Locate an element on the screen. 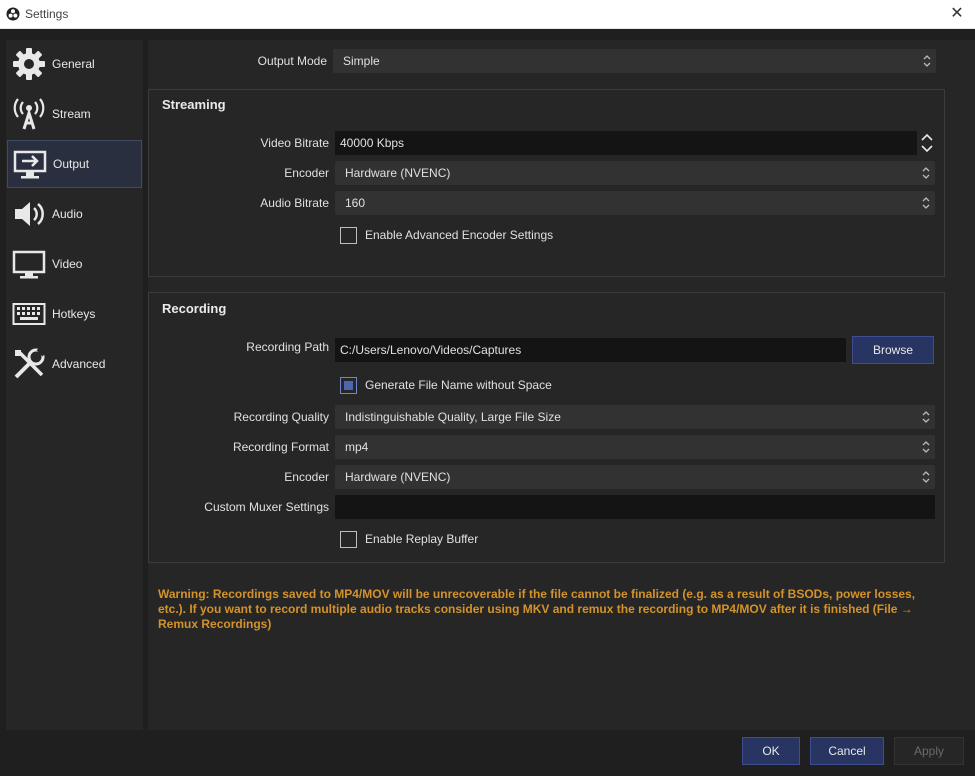 This screenshot has height=776, width=975. obs-logo-icon is located at coordinates (13, 14).